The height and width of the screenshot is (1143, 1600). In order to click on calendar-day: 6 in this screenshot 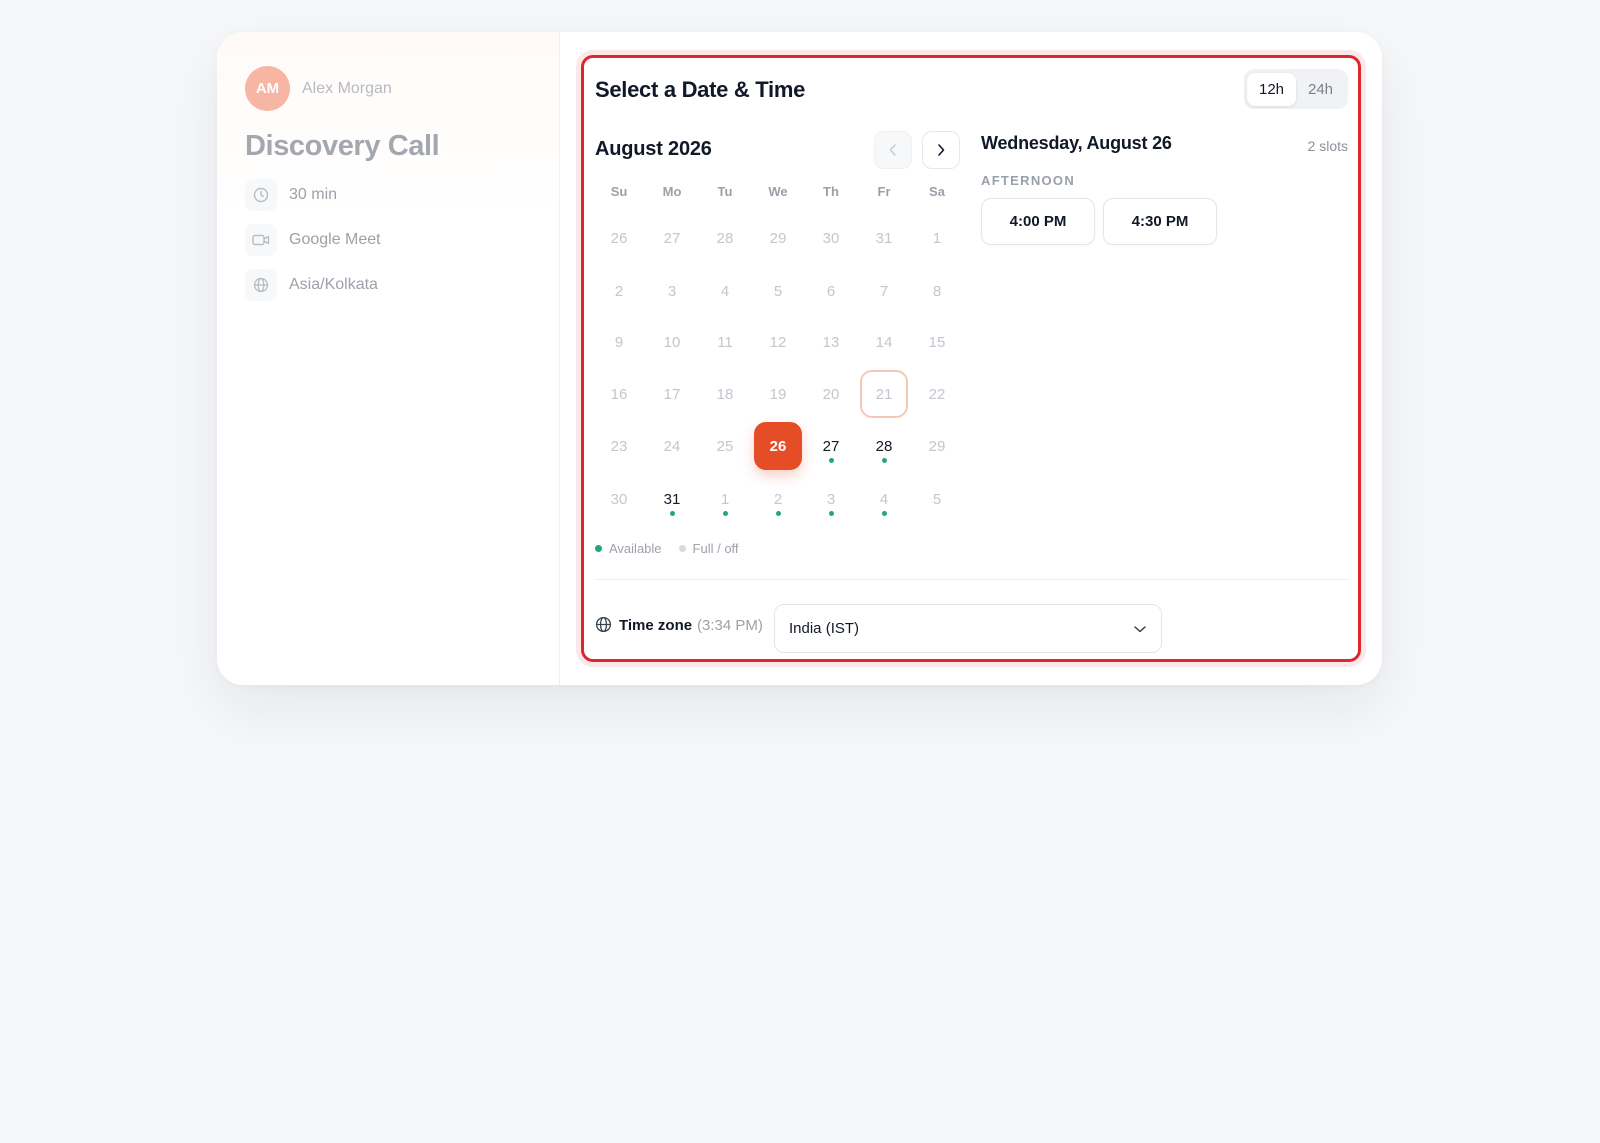, I will do `click(831, 291)`.